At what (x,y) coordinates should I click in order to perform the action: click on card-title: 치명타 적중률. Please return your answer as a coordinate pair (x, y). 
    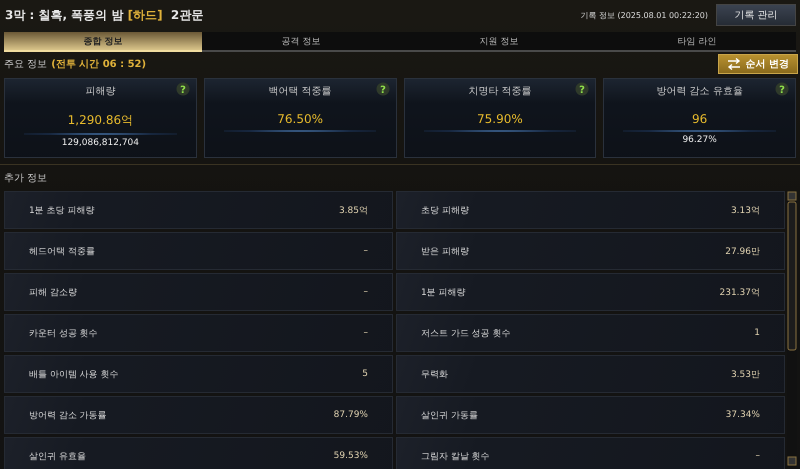
    Looking at the image, I should click on (500, 91).